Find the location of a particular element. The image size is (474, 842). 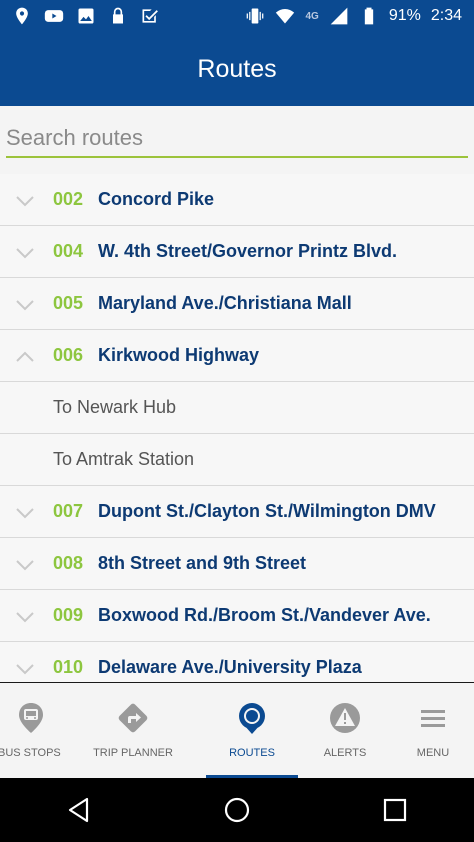

home-icon is located at coordinates (237, 810).